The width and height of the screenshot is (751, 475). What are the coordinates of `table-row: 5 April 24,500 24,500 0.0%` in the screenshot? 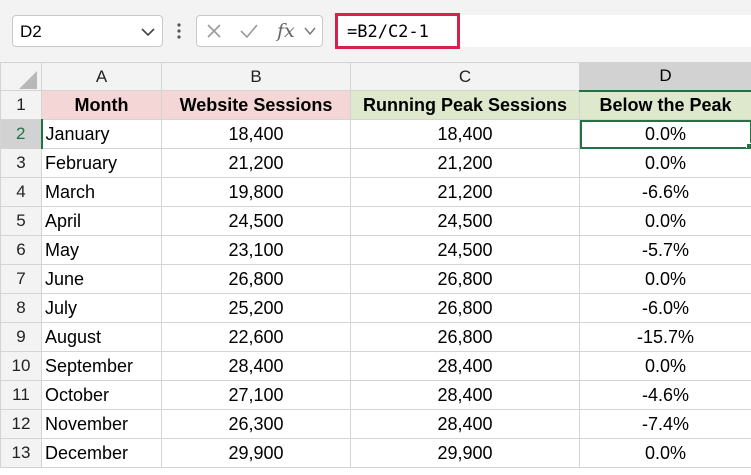 It's located at (375, 221).